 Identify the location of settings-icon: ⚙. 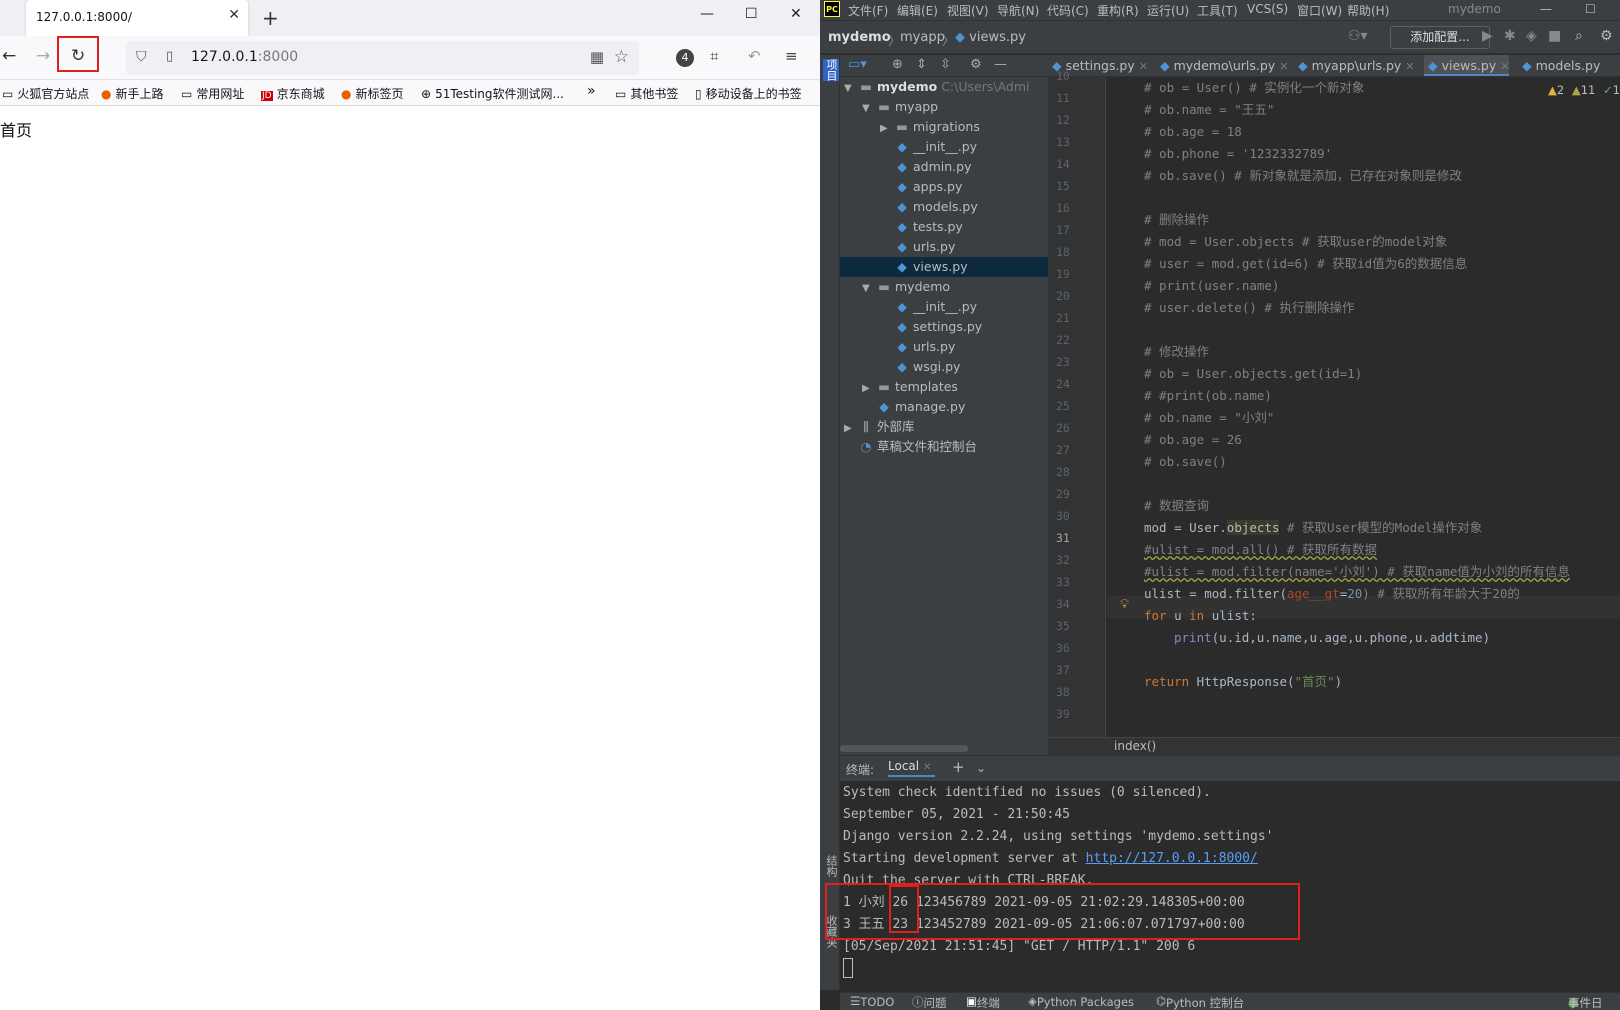
(1606, 36).